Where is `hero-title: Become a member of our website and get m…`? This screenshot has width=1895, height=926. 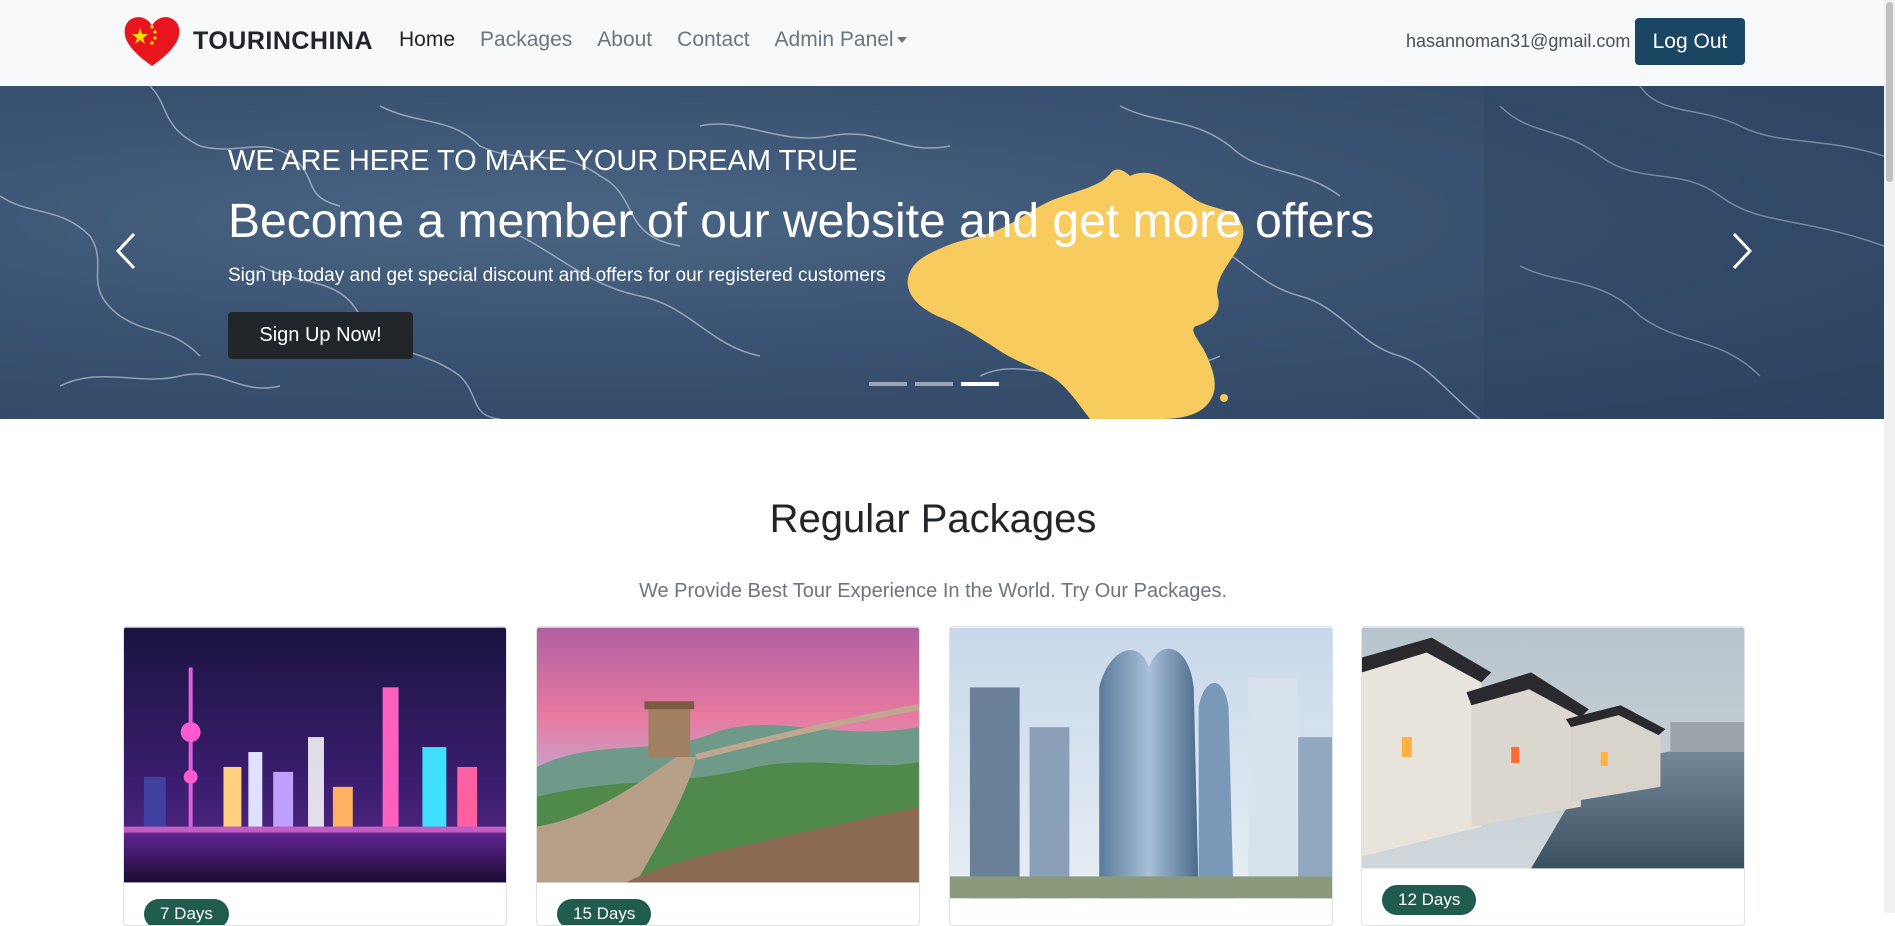 hero-title: Become a member of our website and get m… is located at coordinates (801, 221).